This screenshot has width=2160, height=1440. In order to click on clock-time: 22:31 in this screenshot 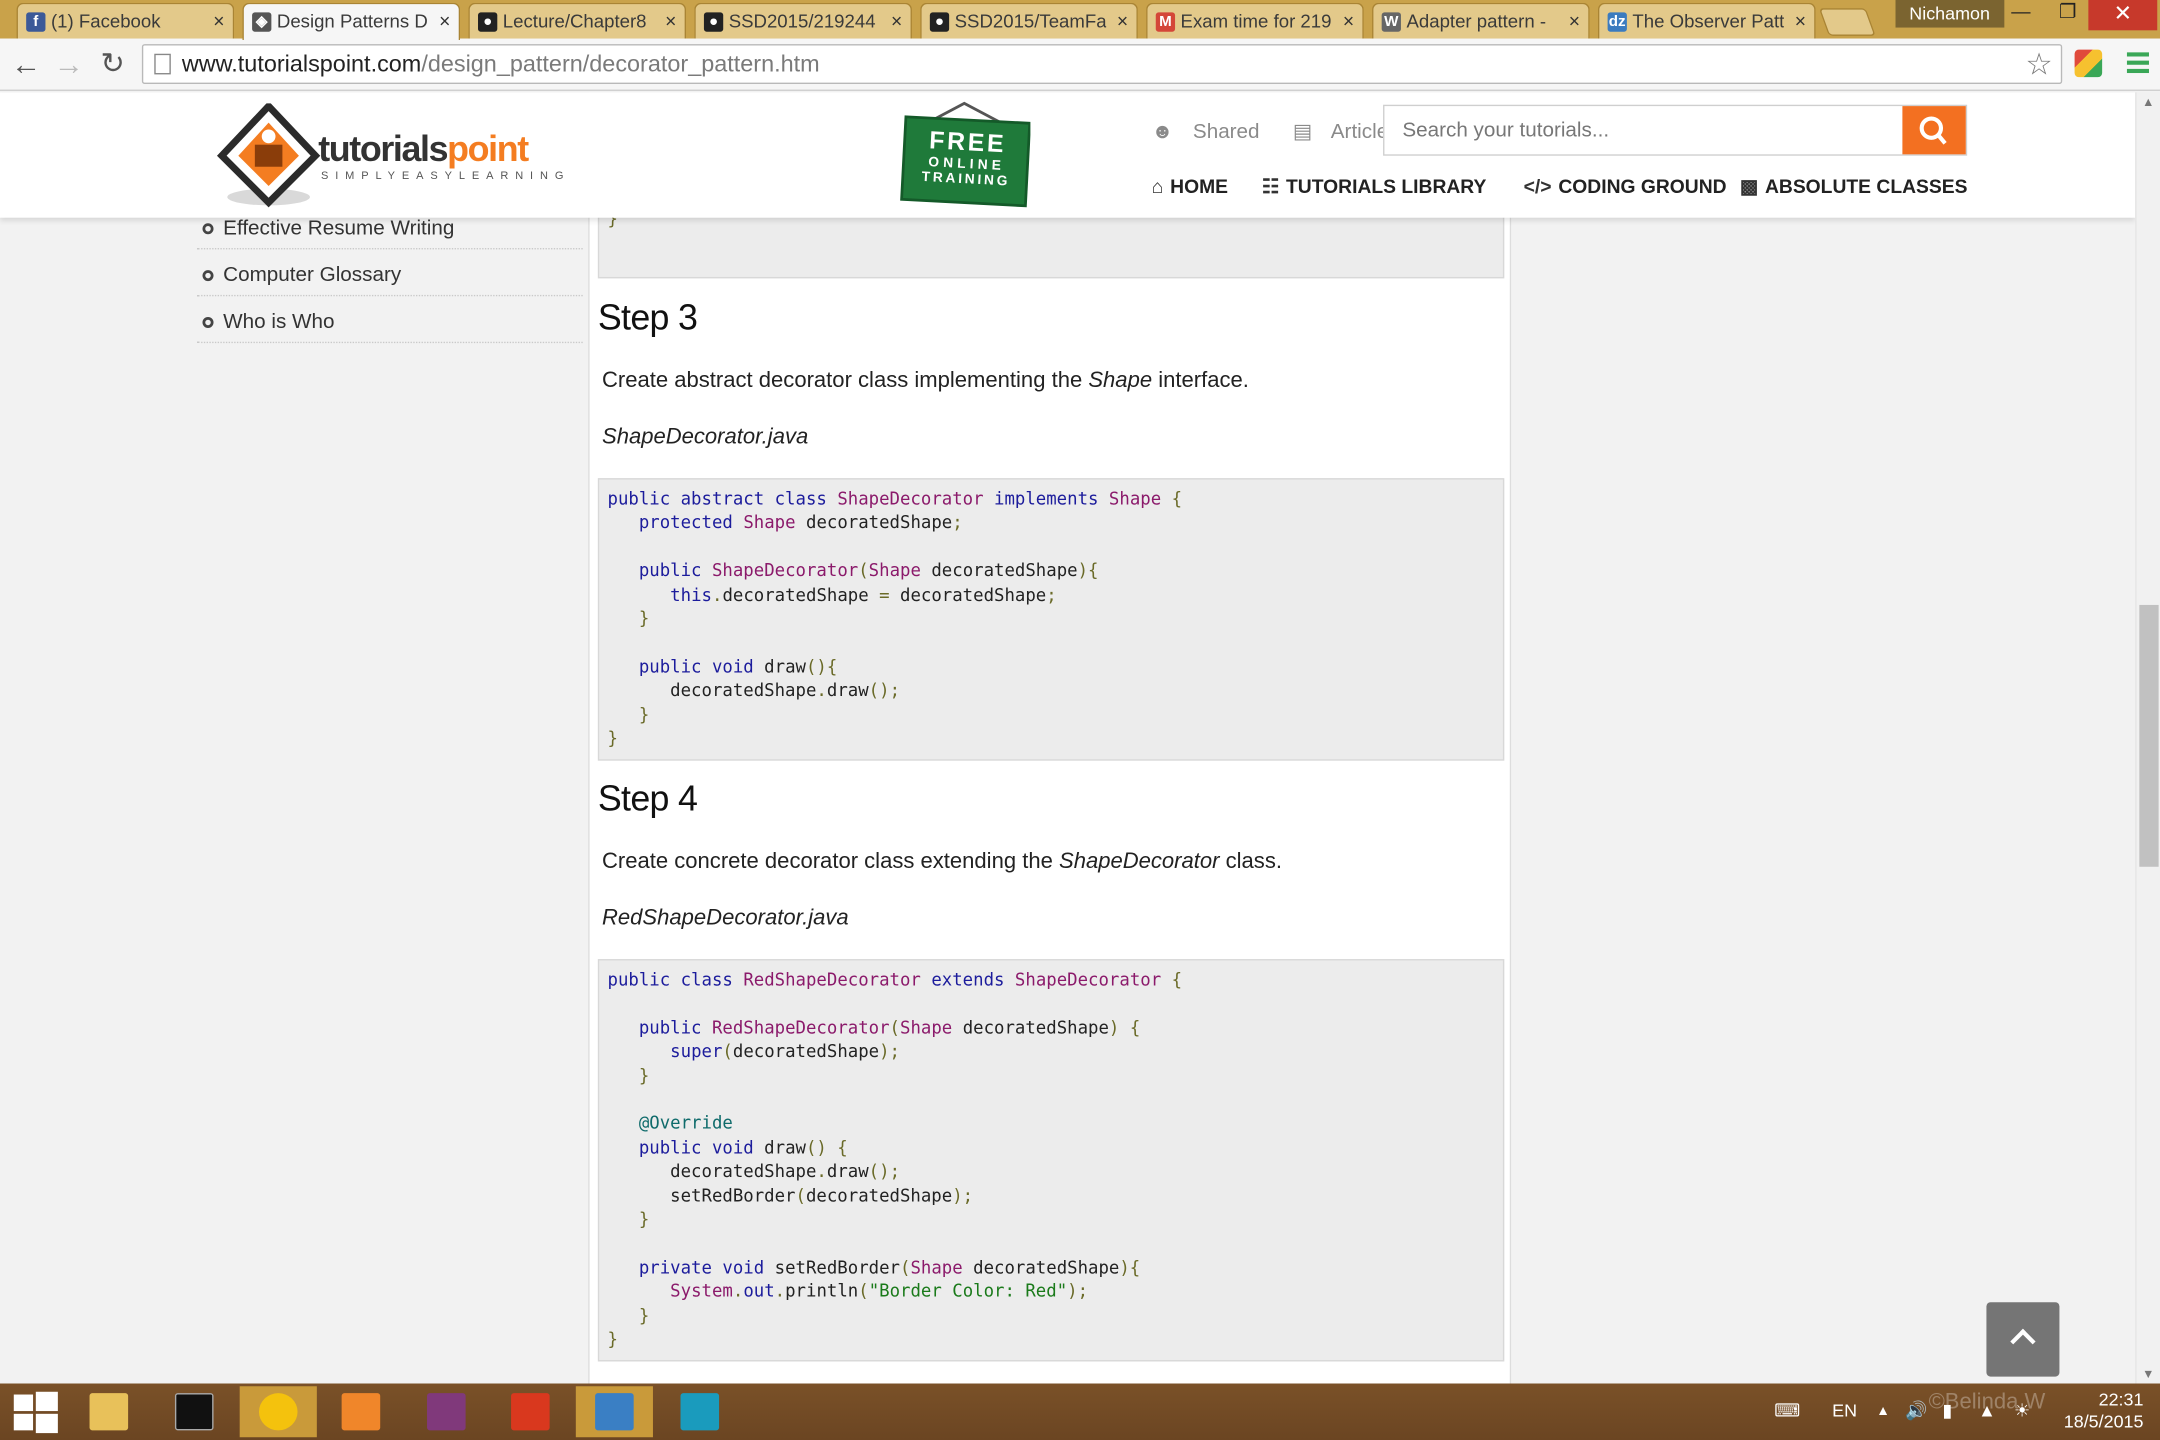, I will do `click(2121, 1399)`.